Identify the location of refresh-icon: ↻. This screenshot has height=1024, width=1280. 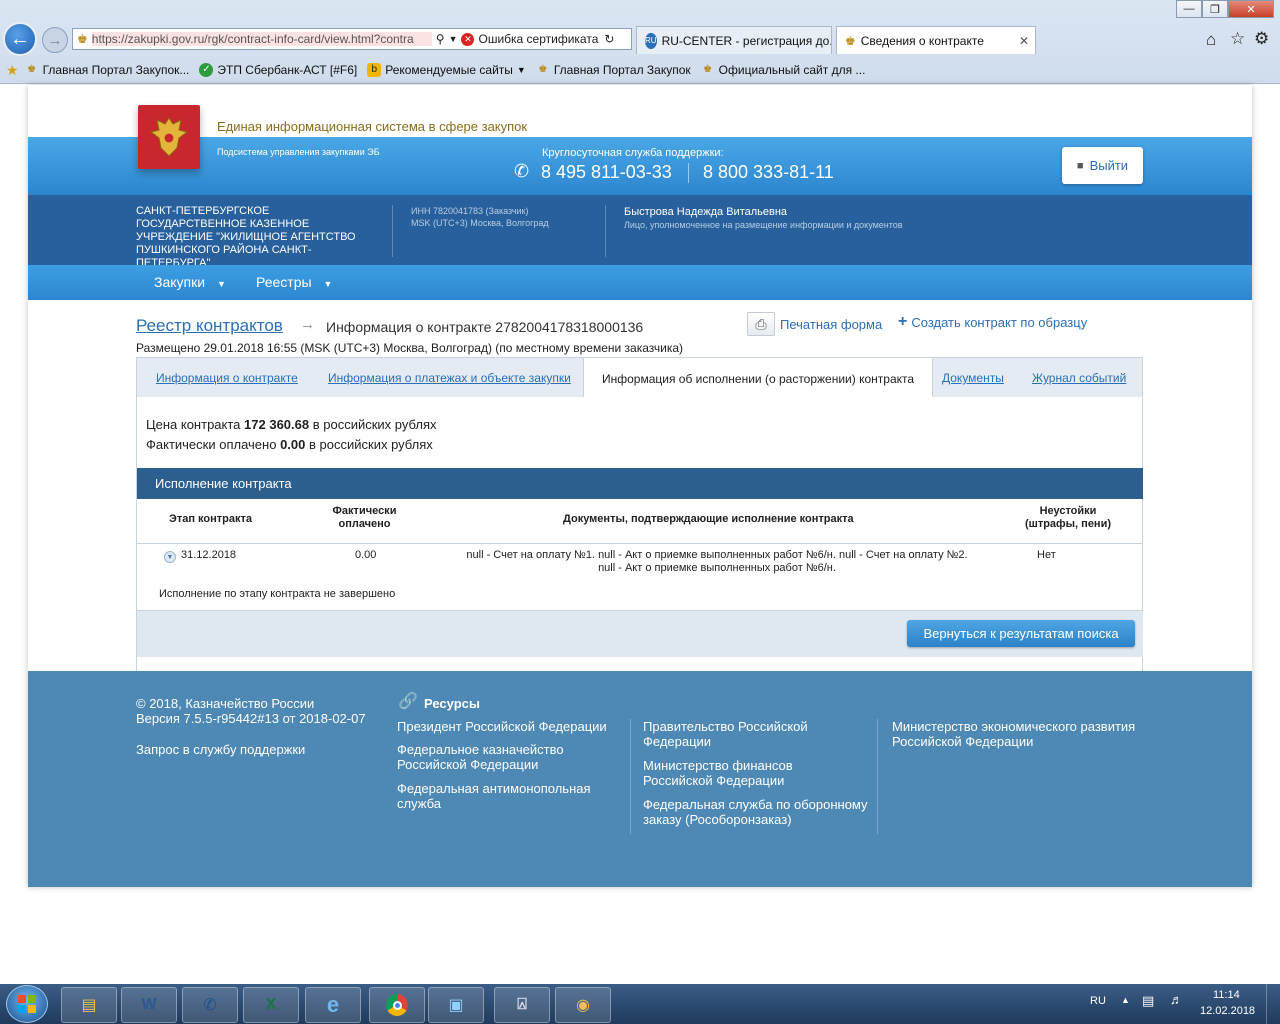
(609, 39).